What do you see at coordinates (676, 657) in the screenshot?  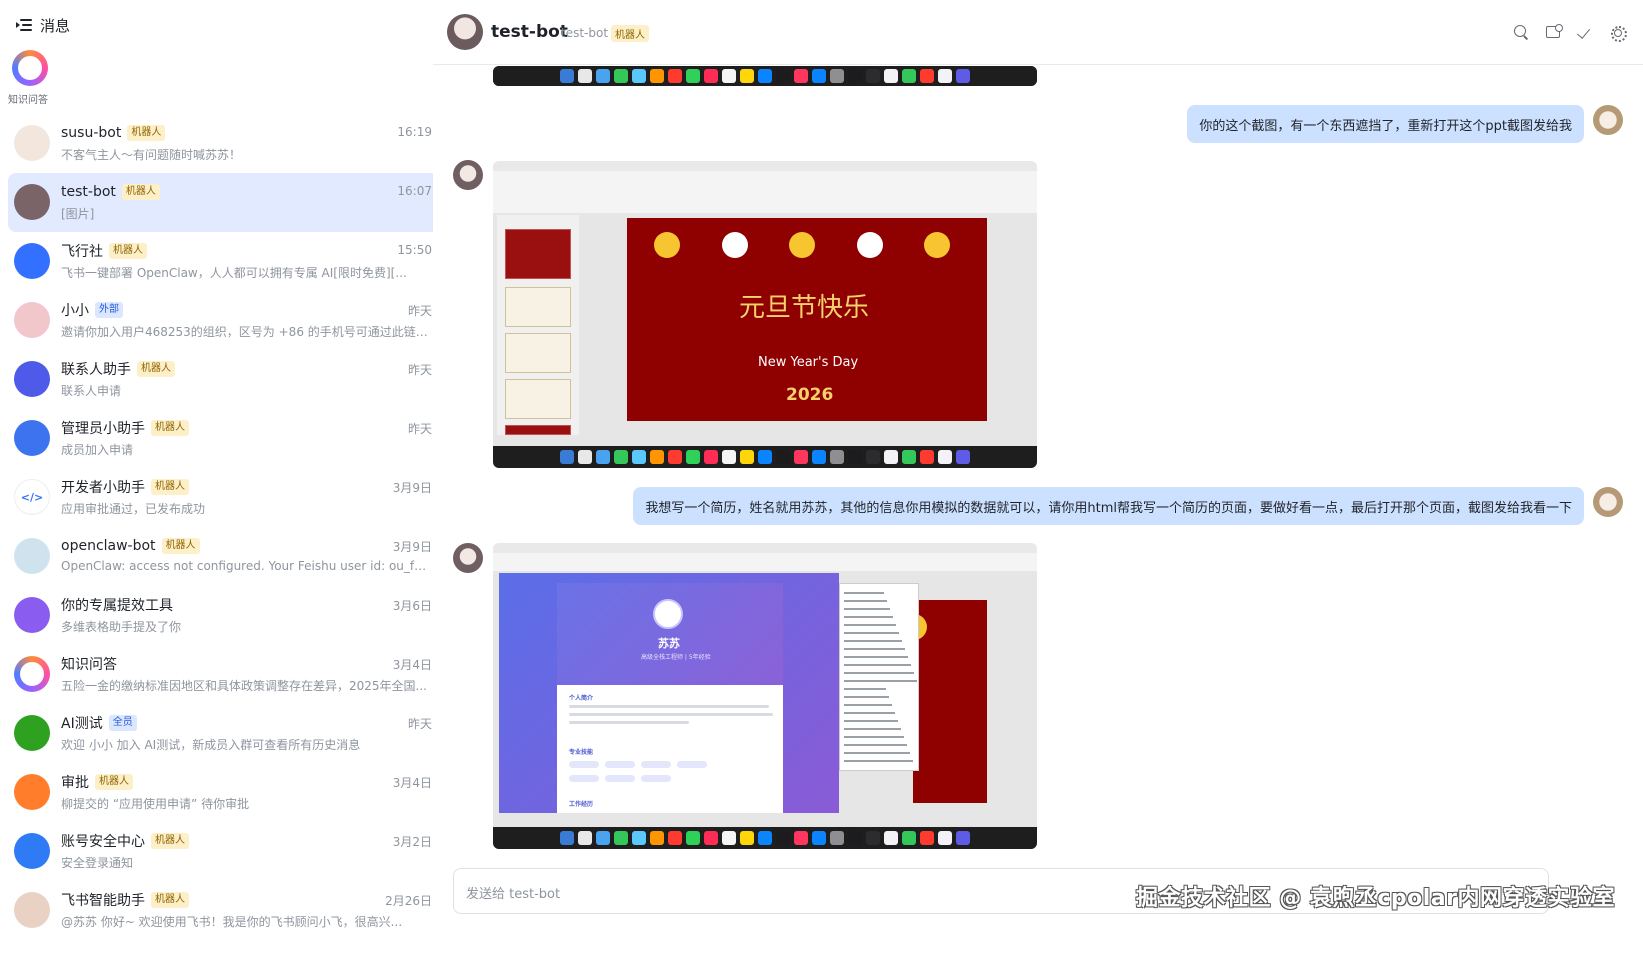 I see `resume-role: 高级全栈工程师 | 5年经验` at bounding box center [676, 657].